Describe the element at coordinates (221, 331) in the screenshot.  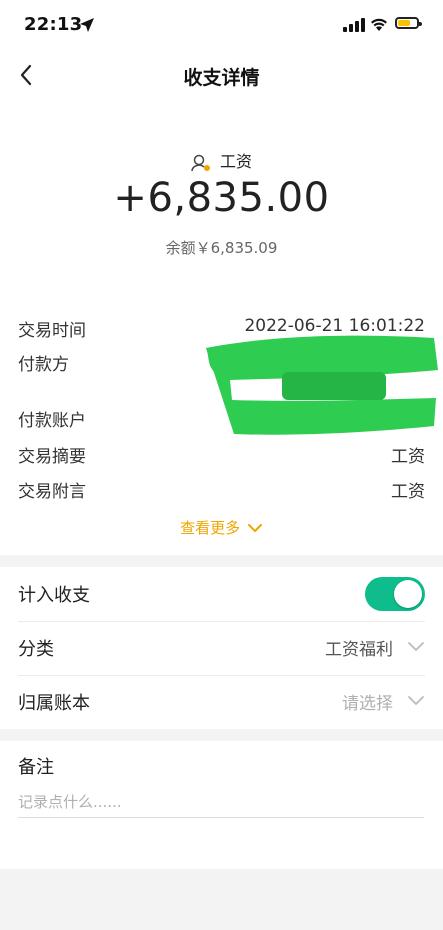
I see `detail-row-time: 交易时间 2022-06-21 16:01:22` at that location.